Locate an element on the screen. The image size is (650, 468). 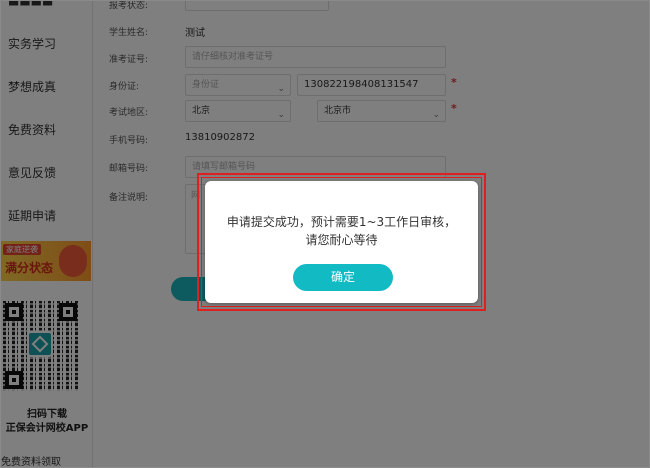
modal-highlight-outer: 申请提交成功，预计需要1~3工作日审核， 请您耐心等待 确定 is located at coordinates (341, 242).